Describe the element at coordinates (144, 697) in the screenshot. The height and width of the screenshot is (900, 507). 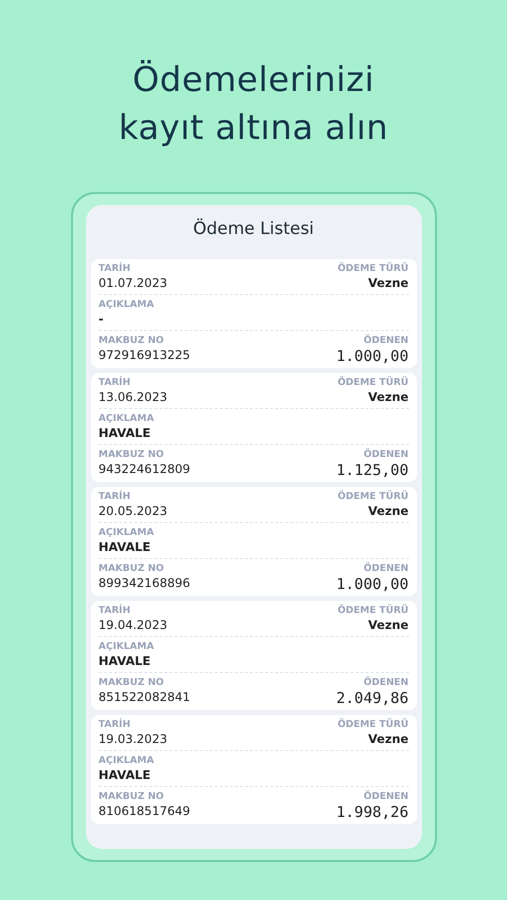
I see `receipt-number: 851522082841` at that location.